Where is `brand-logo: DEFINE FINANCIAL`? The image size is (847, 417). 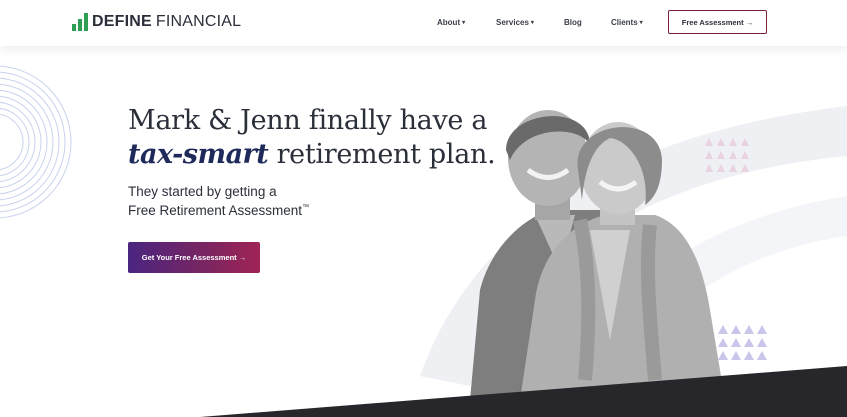
brand-logo: DEFINE FINANCIAL is located at coordinates (156, 22).